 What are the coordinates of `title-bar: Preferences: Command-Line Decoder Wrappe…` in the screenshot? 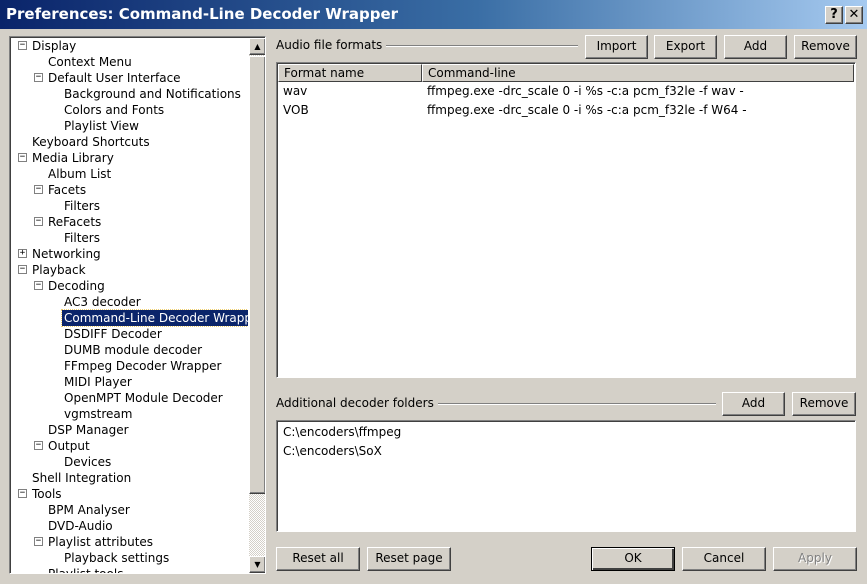 It's located at (433, 15).